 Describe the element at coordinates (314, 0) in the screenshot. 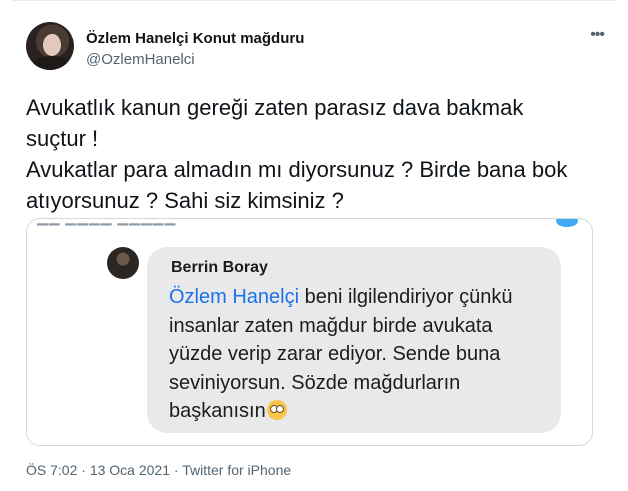

I see `divider` at that location.